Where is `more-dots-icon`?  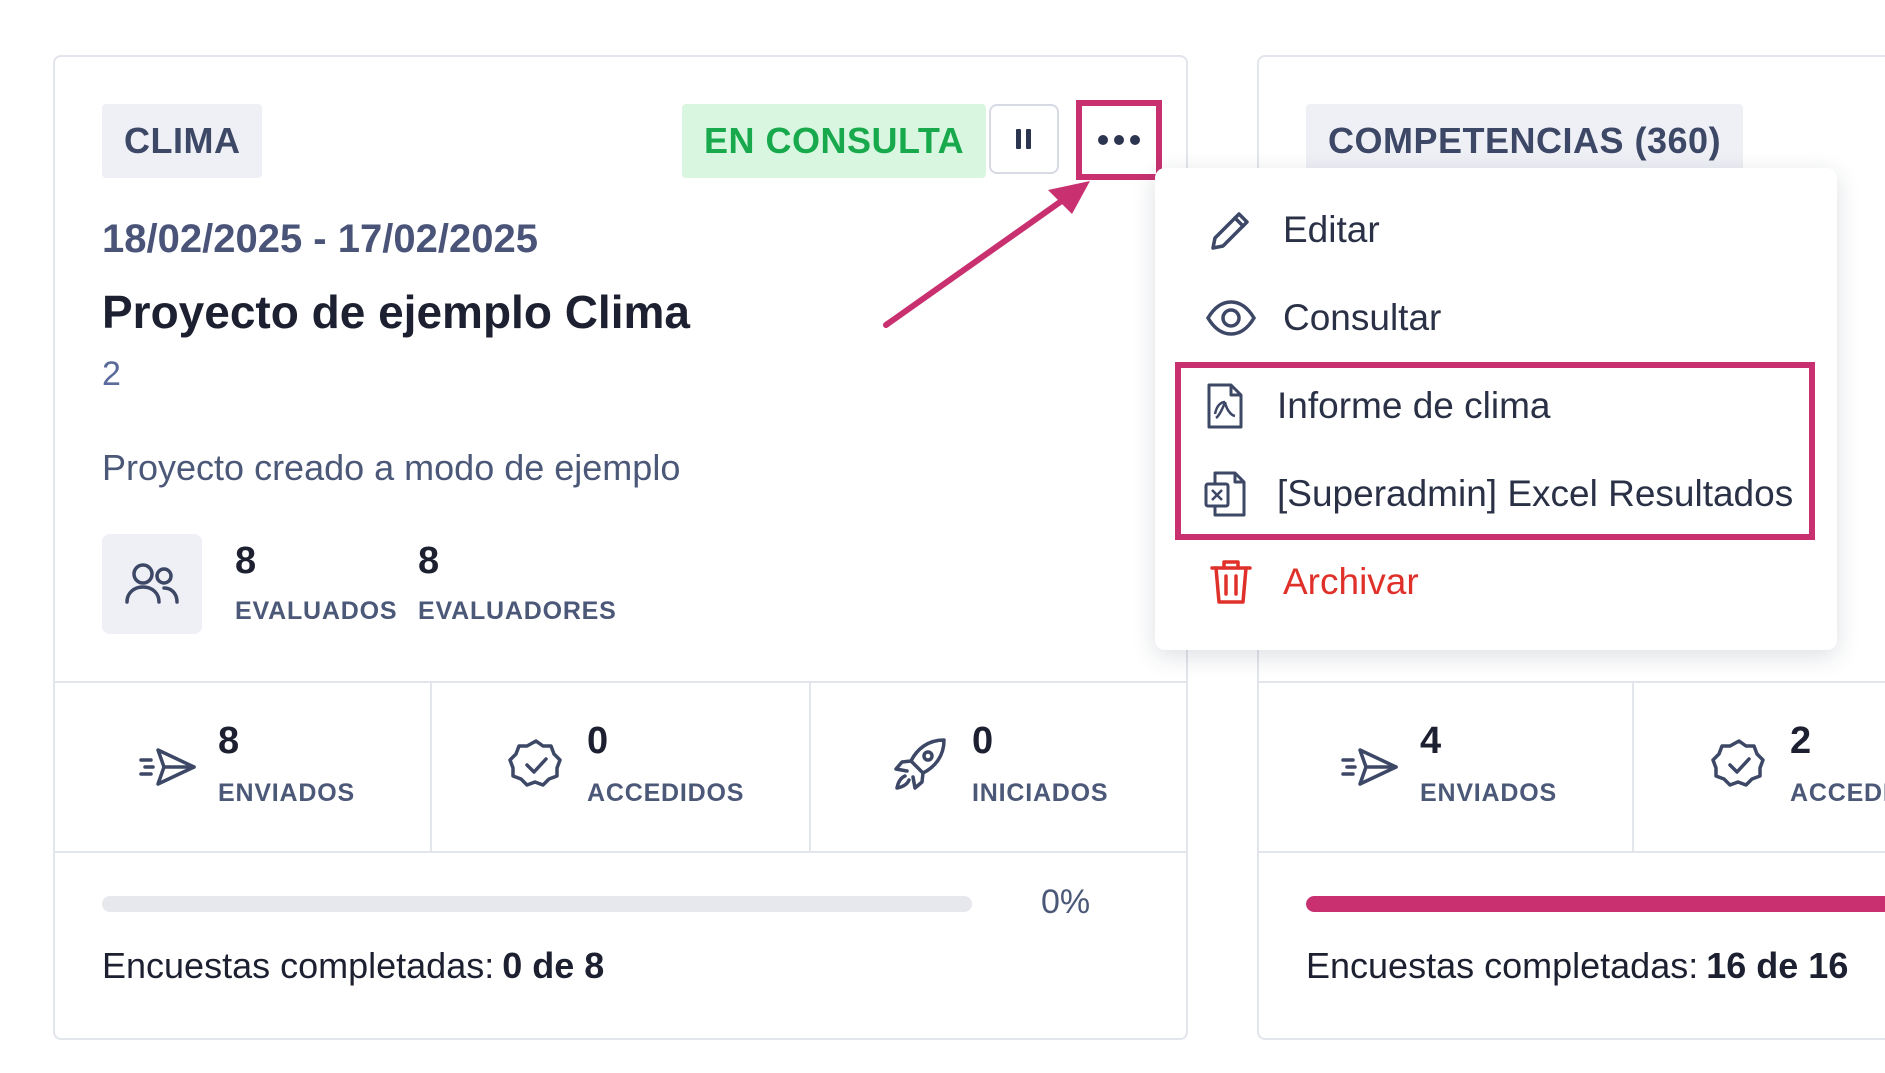 more-dots-icon is located at coordinates (1119, 140).